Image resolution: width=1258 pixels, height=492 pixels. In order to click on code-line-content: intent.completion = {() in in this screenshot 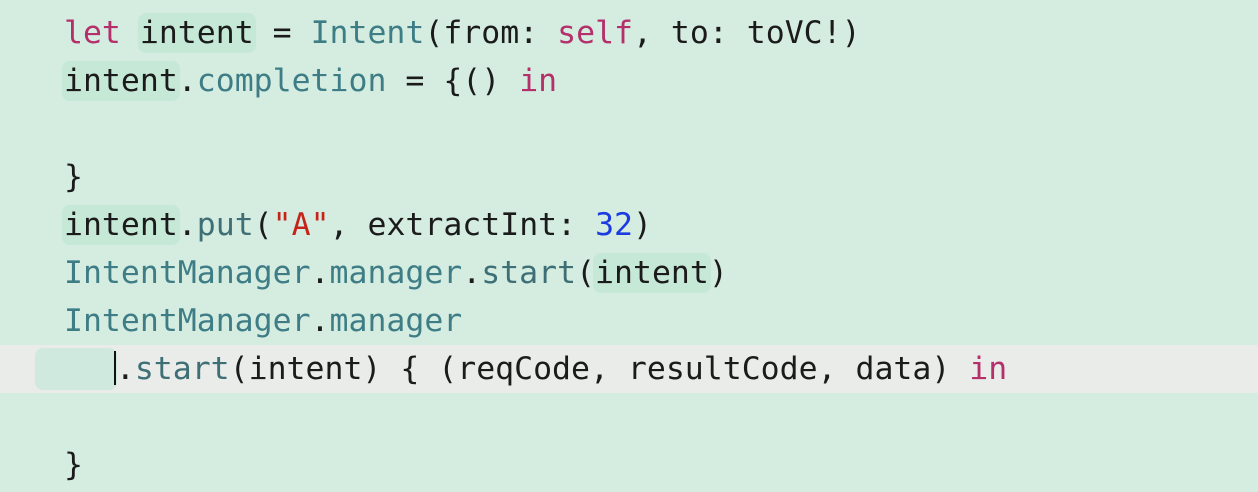, I will do `click(310, 81)`.